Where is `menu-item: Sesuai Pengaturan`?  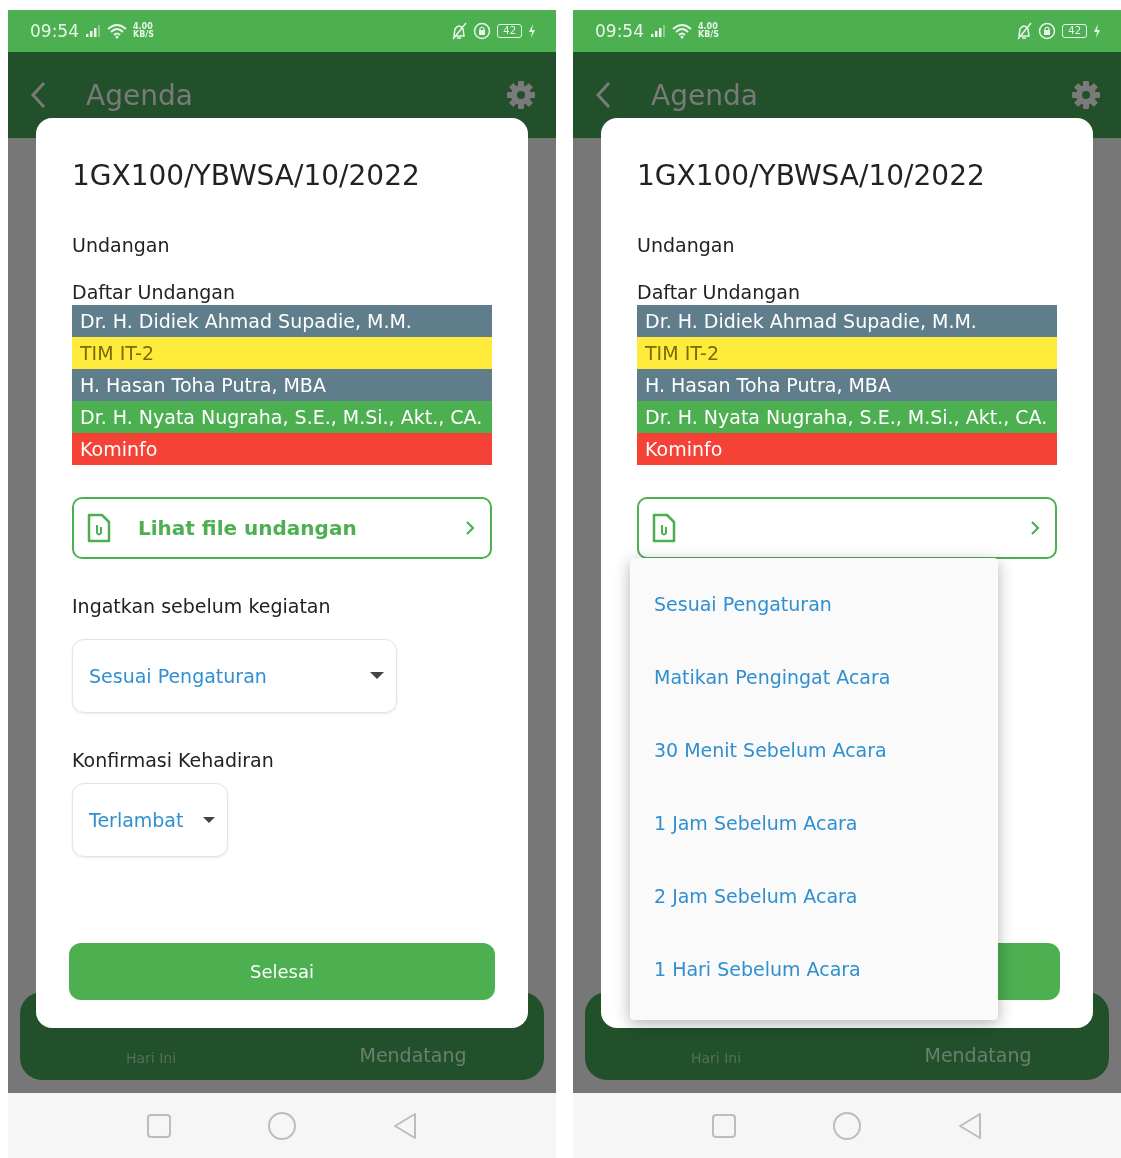
menu-item: Sesuai Pengaturan is located at coordinates (814, 615).